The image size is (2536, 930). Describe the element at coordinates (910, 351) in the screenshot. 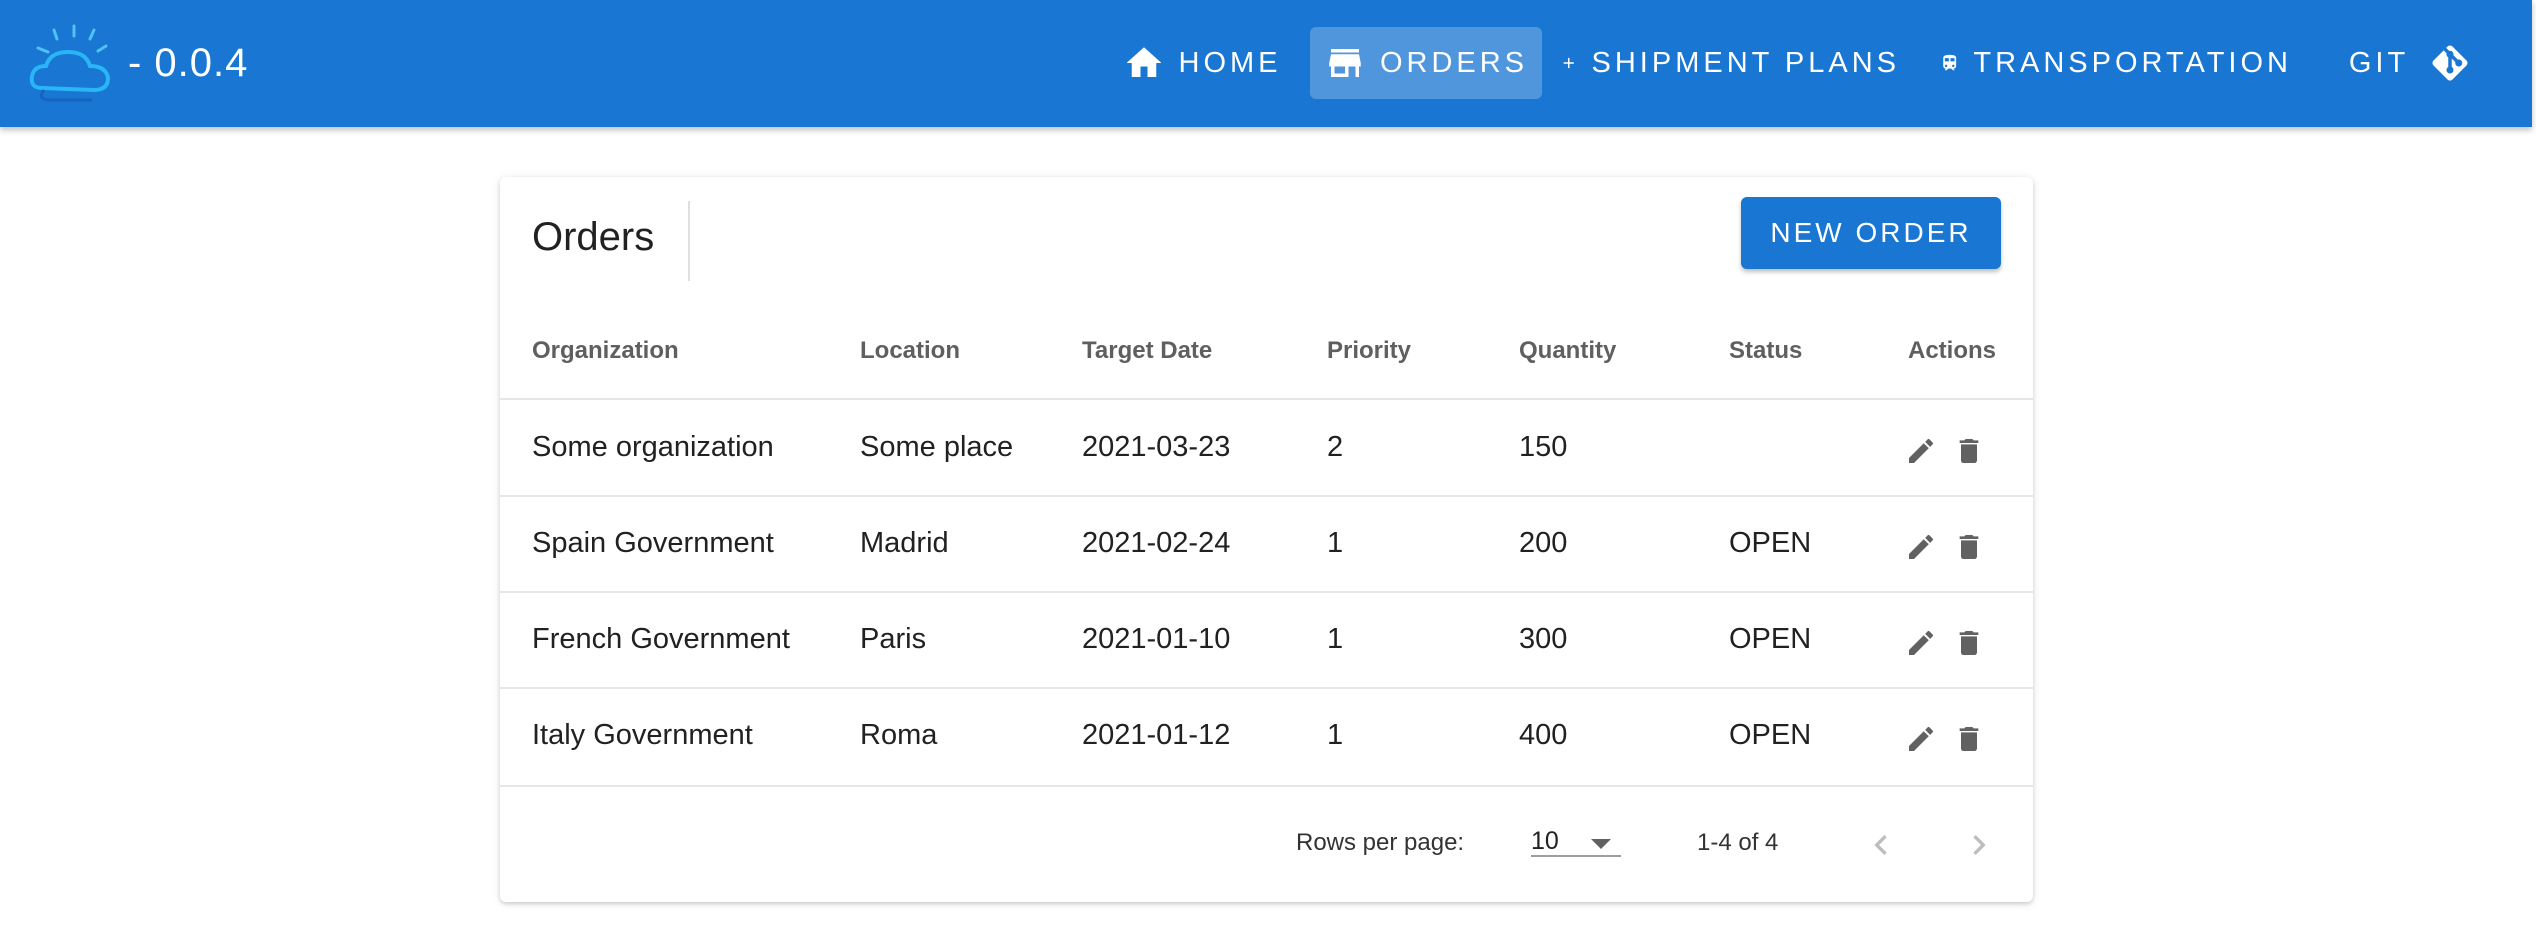

I see `column-header-location: Location` at that location.